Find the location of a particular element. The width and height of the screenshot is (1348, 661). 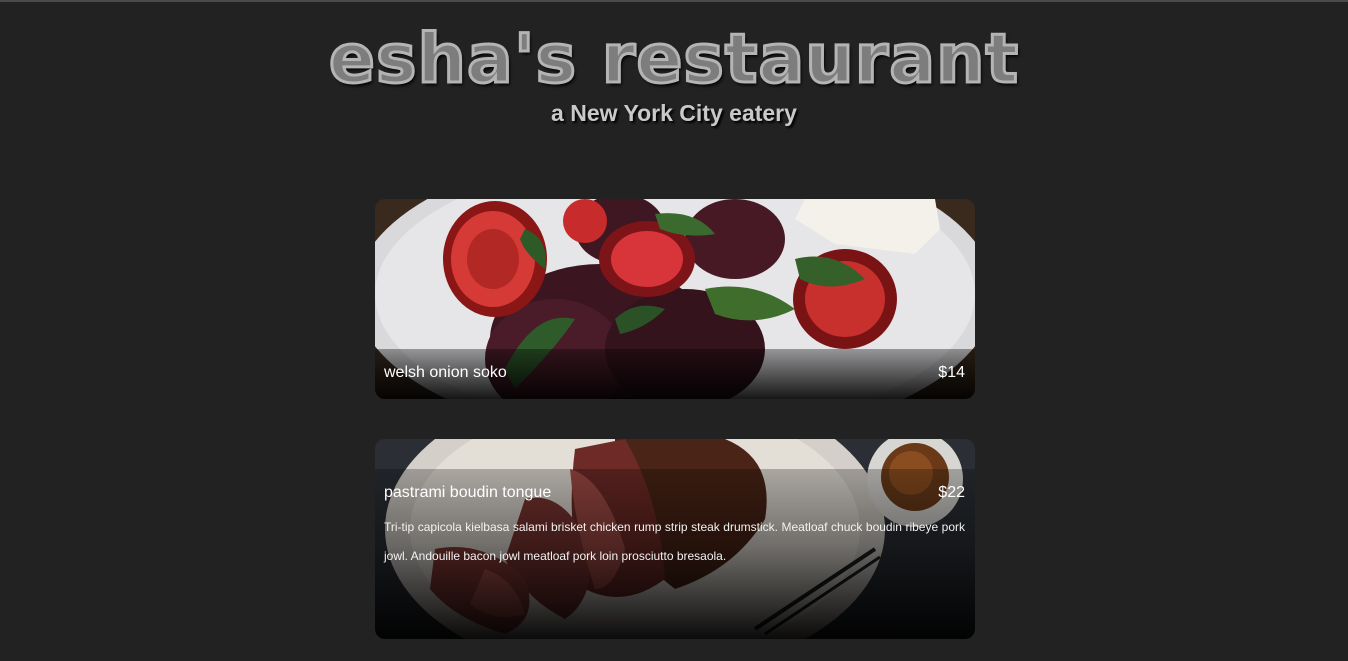

menu-item-card: welsh onion soko $14 is located at coordinates (675, 299).